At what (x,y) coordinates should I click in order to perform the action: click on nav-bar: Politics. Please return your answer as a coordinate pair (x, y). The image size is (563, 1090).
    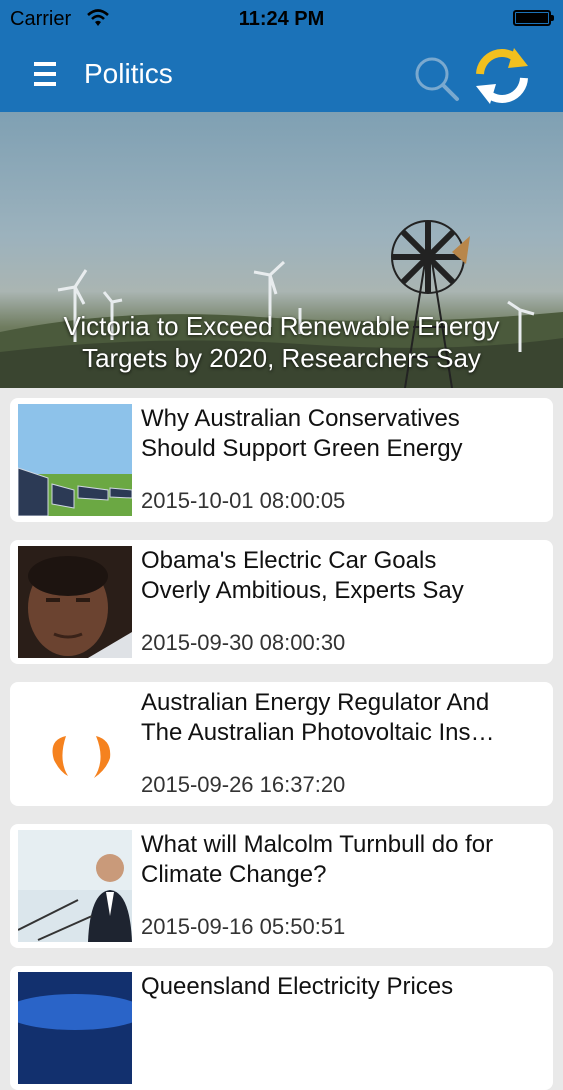
    Looking at the image, I should click on (281, 75).